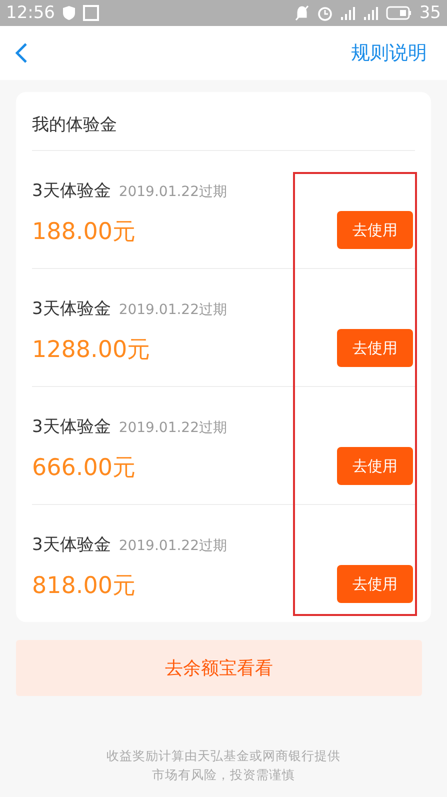 This screenshot has height=797, width=447. What do you see at coordinates (92, 350) in the screenshot?
I see `coupon-amount: 1288.00元` at bounding box center [92, 350].